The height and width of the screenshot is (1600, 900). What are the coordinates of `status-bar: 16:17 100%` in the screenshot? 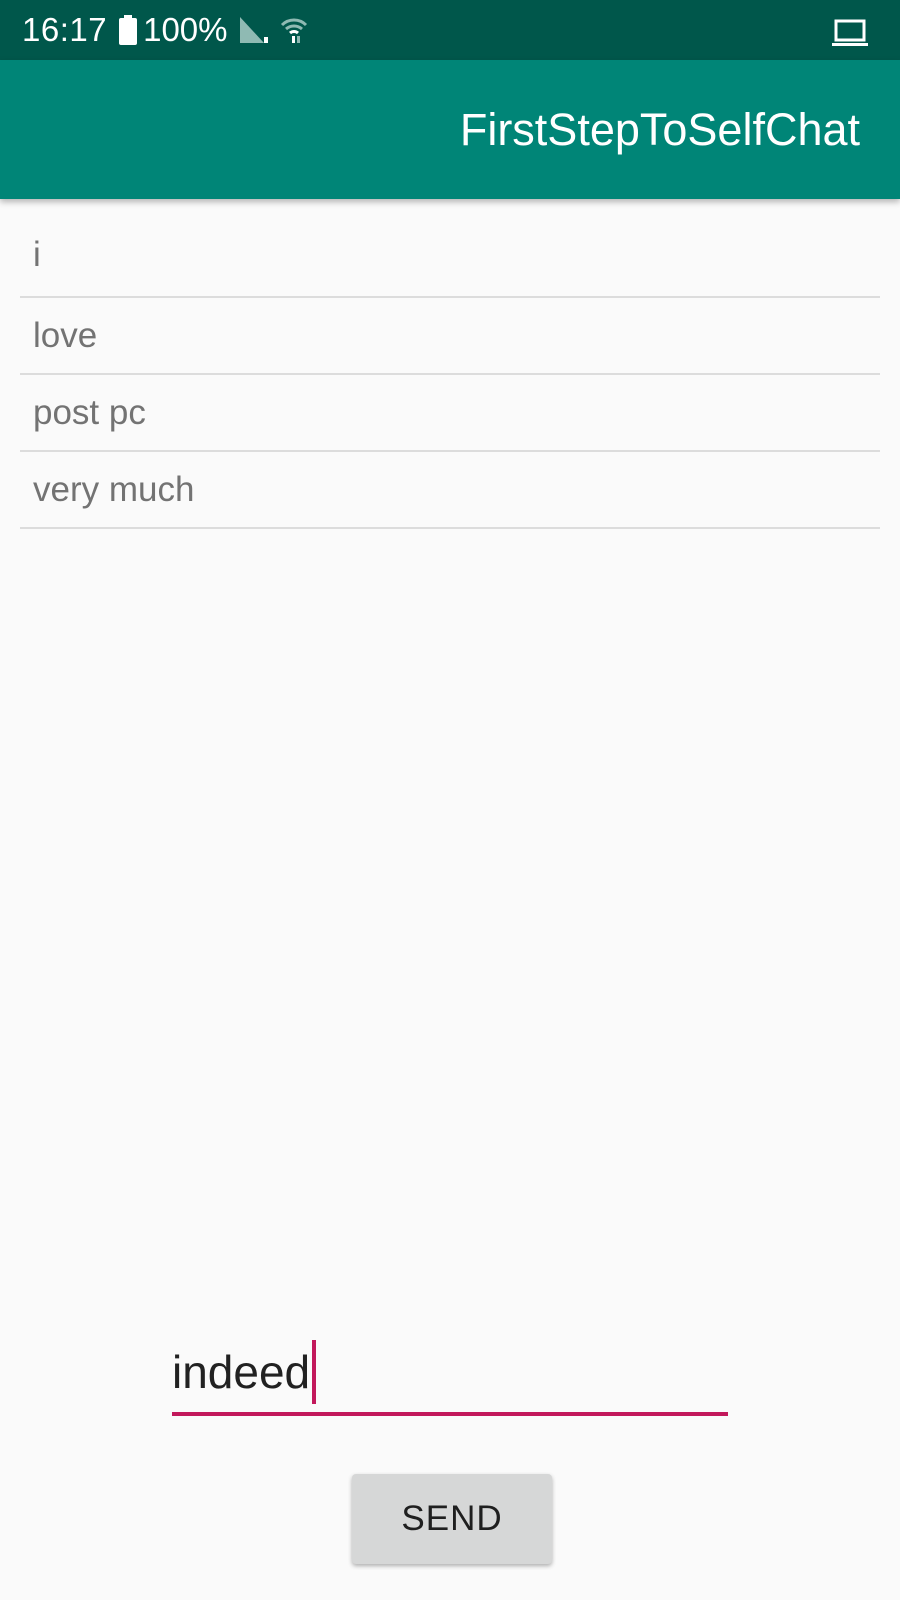 It's located at (450, 30).